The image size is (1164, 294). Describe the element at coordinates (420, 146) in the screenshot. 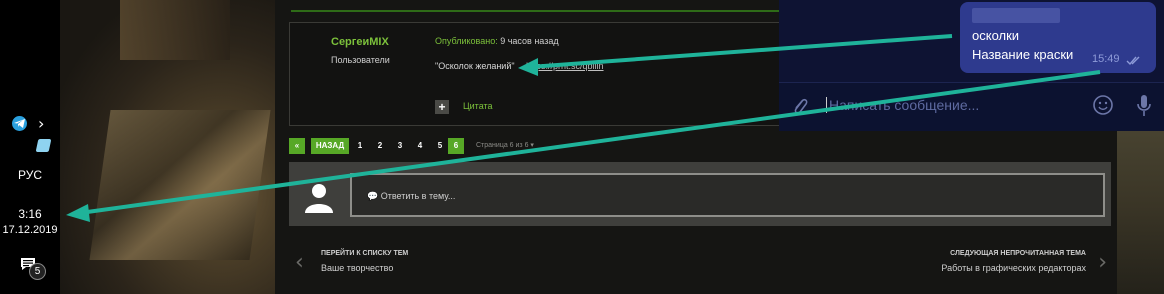

I see `page-4: 4` at that location.